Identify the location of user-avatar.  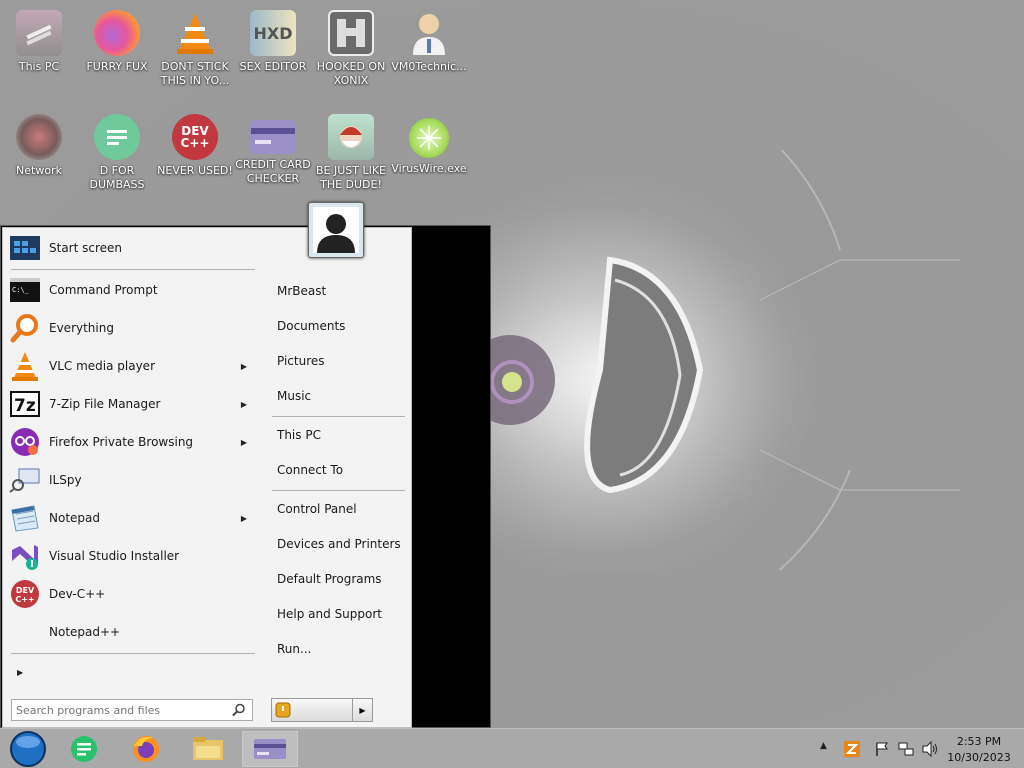
(336, 230).